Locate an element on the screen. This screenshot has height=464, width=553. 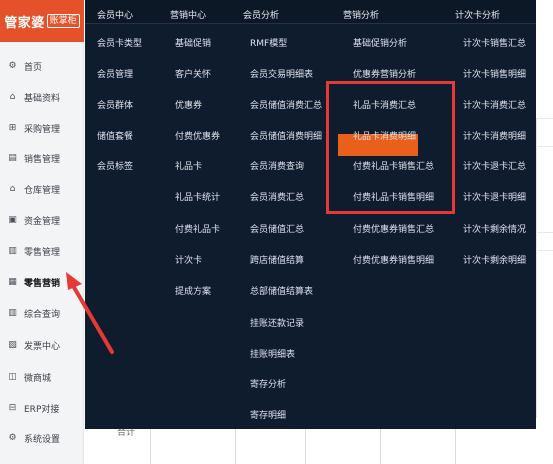
sidebar-item-label: 资金管理 is located at coordinates (42, 221).